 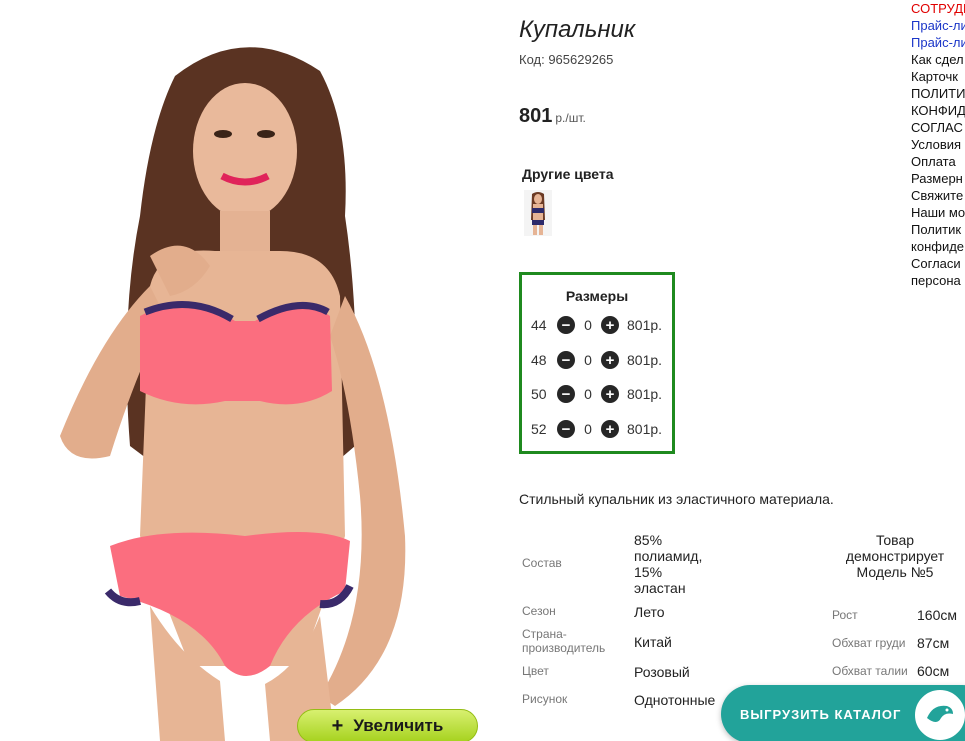 I want to click on zoom-button-label: Увеличить, so click(x=398, y=725).